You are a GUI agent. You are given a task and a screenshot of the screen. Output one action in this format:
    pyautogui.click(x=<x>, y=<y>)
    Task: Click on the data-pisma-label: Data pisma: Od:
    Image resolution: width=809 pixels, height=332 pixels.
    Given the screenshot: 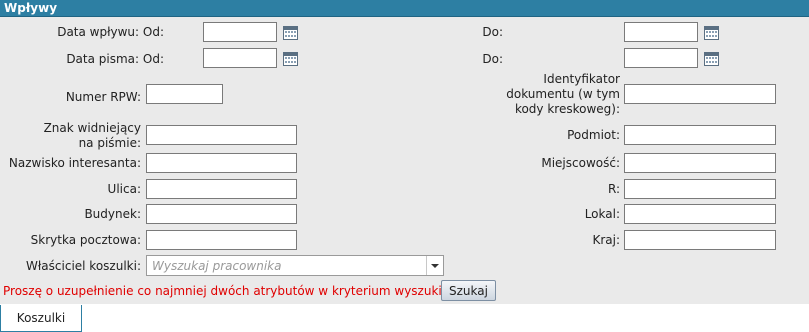 What is the action you would take?
    pyautogui.click(x=115, y=59)
    